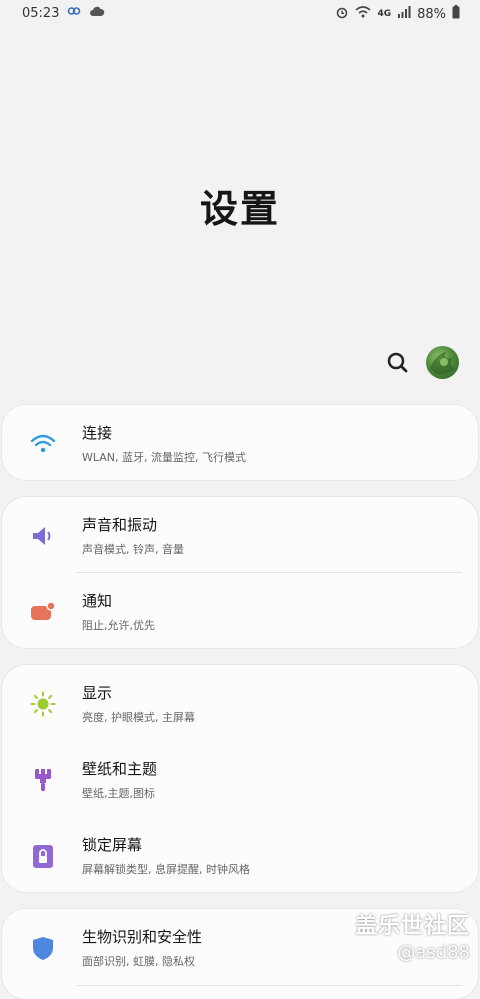 This screenshot has width=480, height=999. I want to click on signal-icon, so click(404, 14).